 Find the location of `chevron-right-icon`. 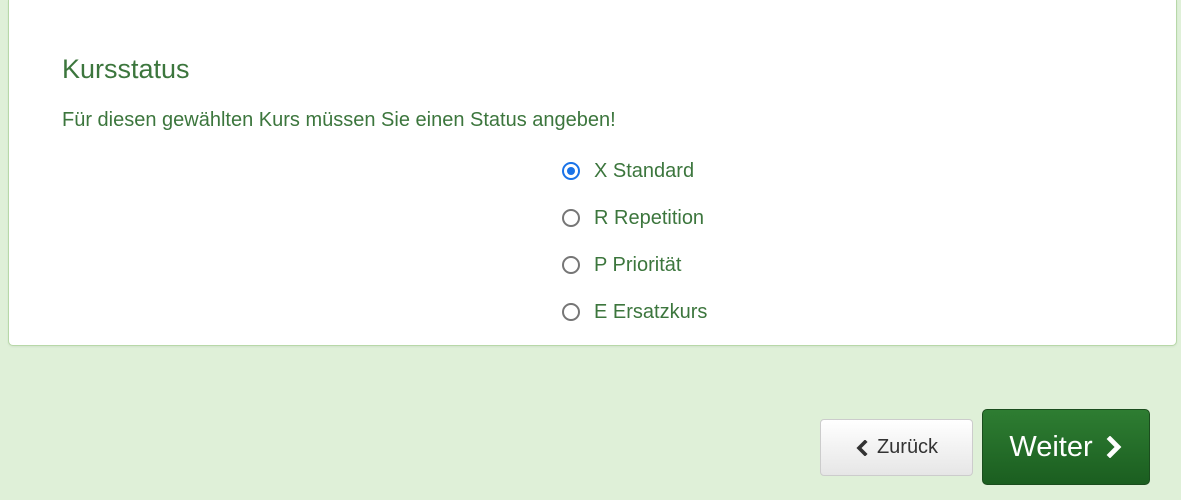

chevron-right-icon is located at coordinates (1114, 447).